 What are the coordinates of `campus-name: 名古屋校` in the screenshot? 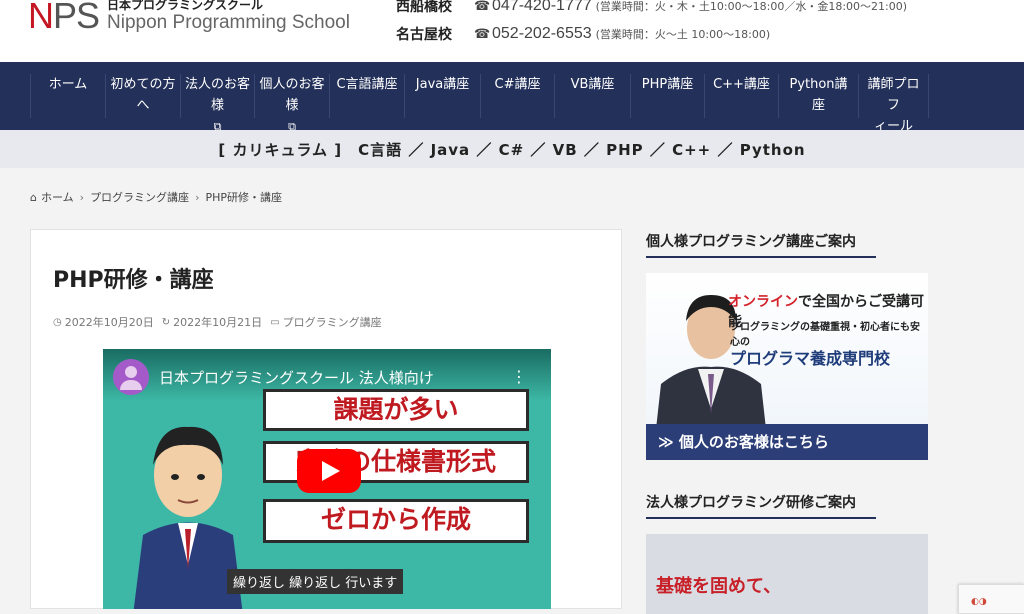 It's located at (424, 35).